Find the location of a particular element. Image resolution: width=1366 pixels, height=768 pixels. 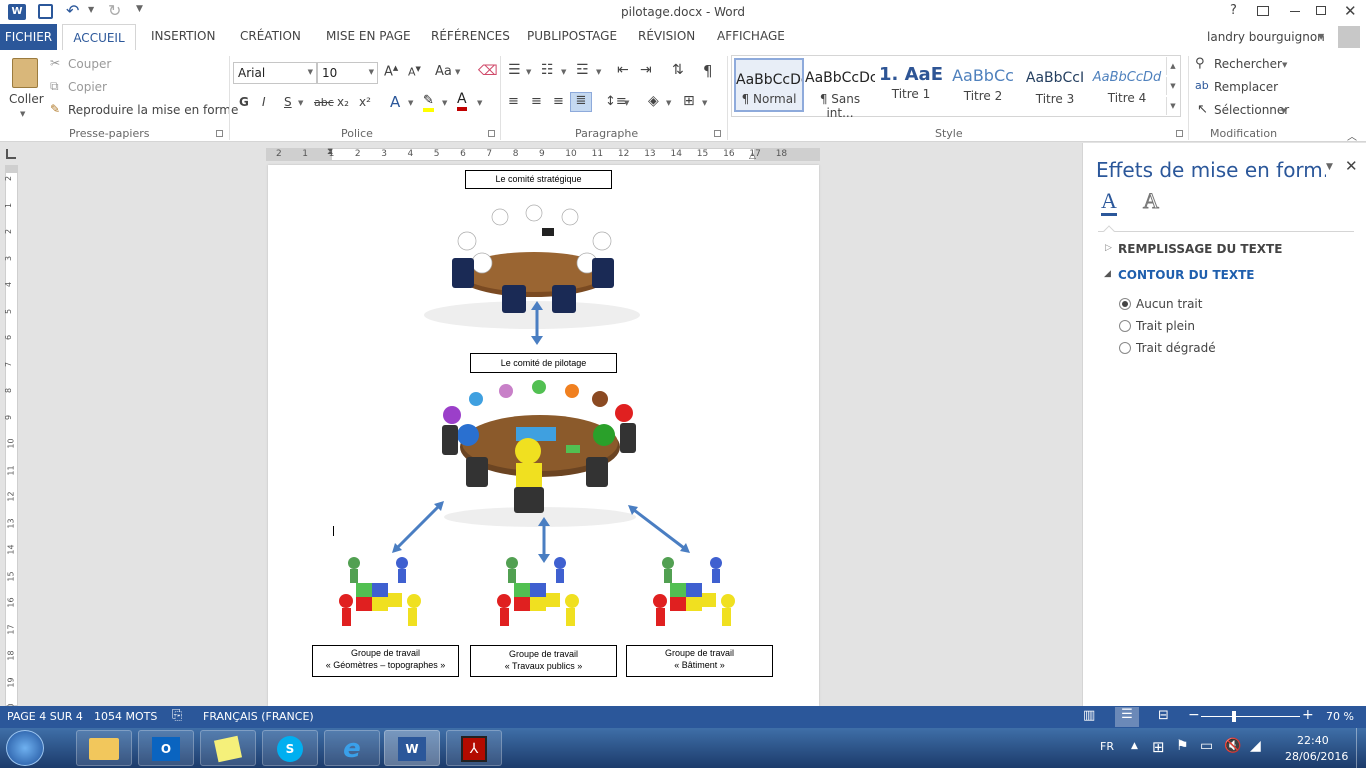

find-dropdown-icon: ▼ is located at coordinates (1284, 65).